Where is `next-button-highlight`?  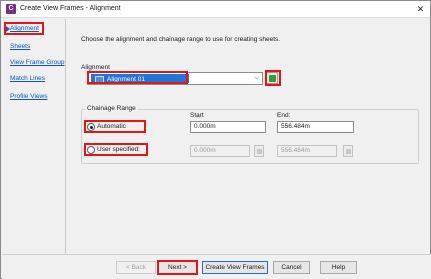
next-button-highlight is located at coordinates (177, 267).